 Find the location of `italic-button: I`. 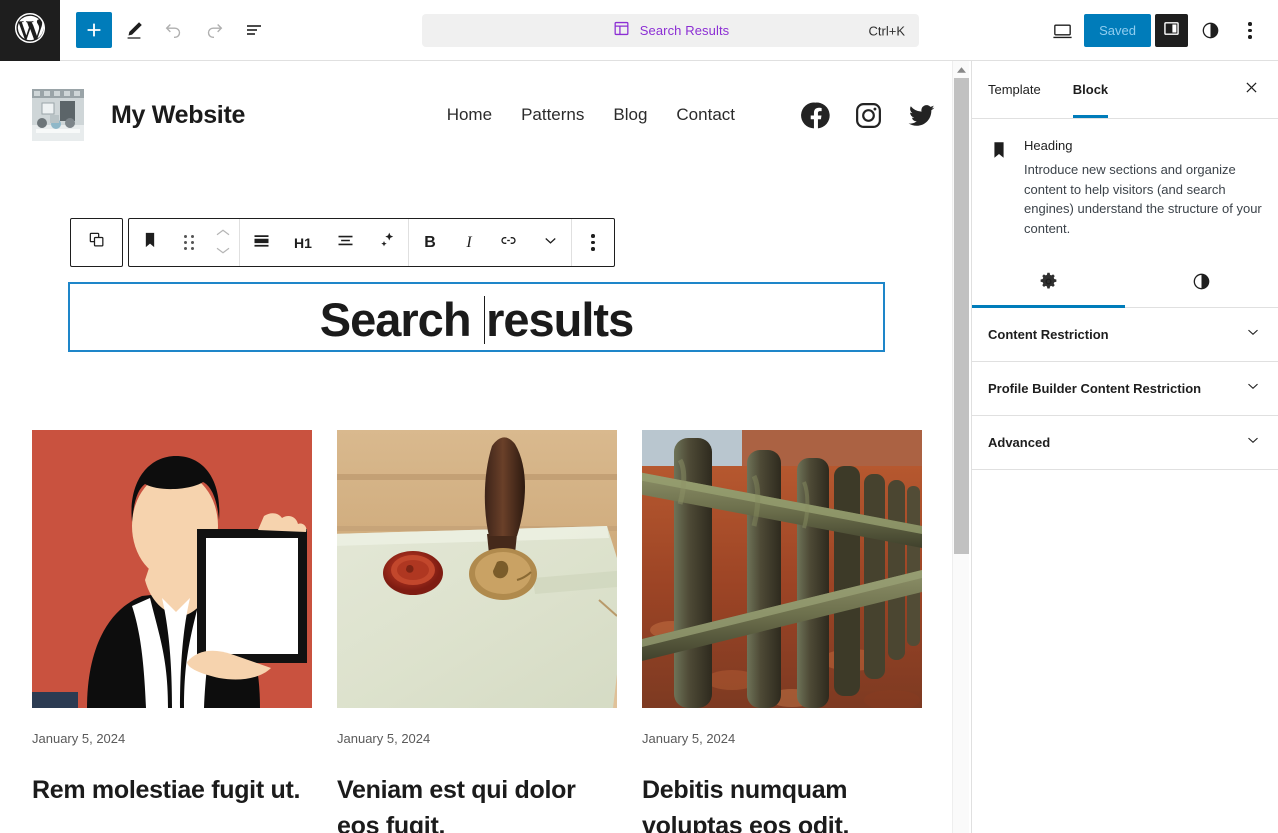

italic-button: I is located at coordinates (469, 242).